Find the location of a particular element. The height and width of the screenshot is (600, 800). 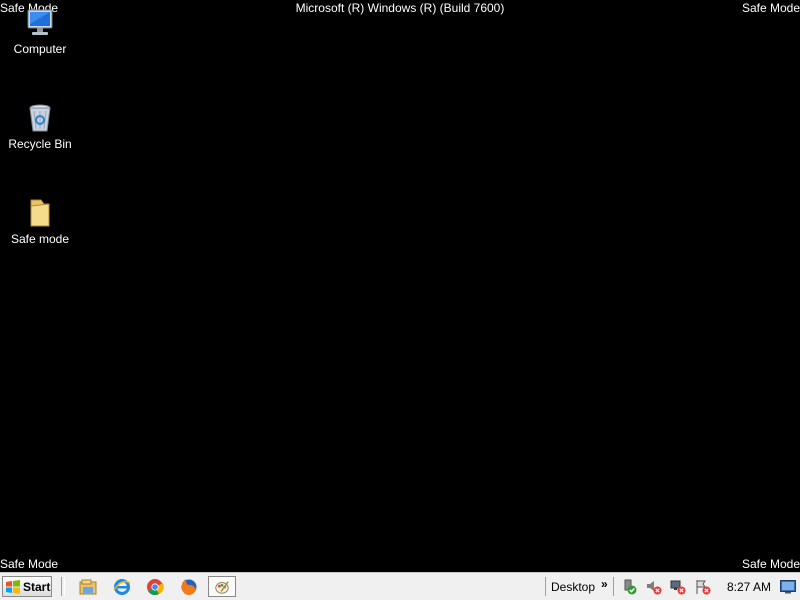

toolbar-overflow-chevron-icon: » is located at coordinates (604, 584).